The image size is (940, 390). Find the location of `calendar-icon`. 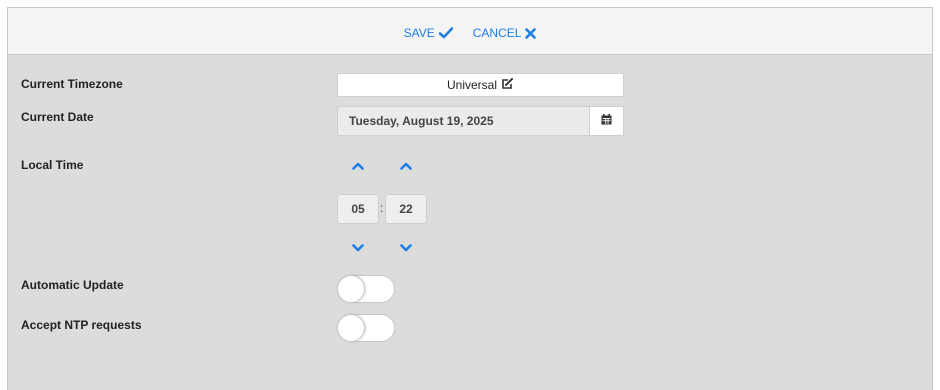

calendar-icon is located at coordinates (606, 121).